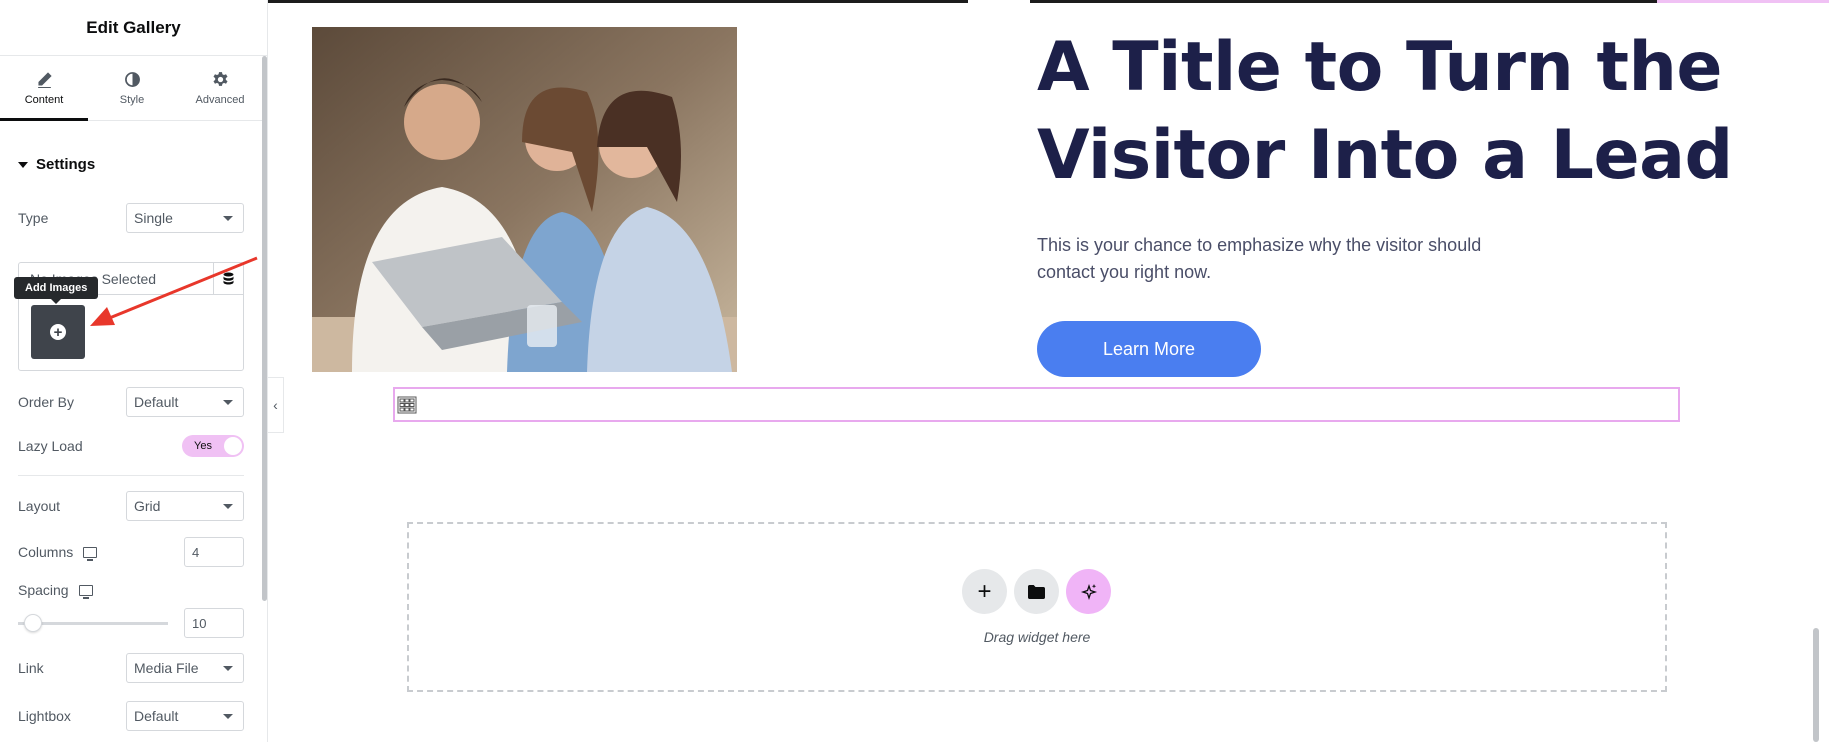 The image size is (1829, 742). I want to click on add-section-button: +, so click(984, 591).